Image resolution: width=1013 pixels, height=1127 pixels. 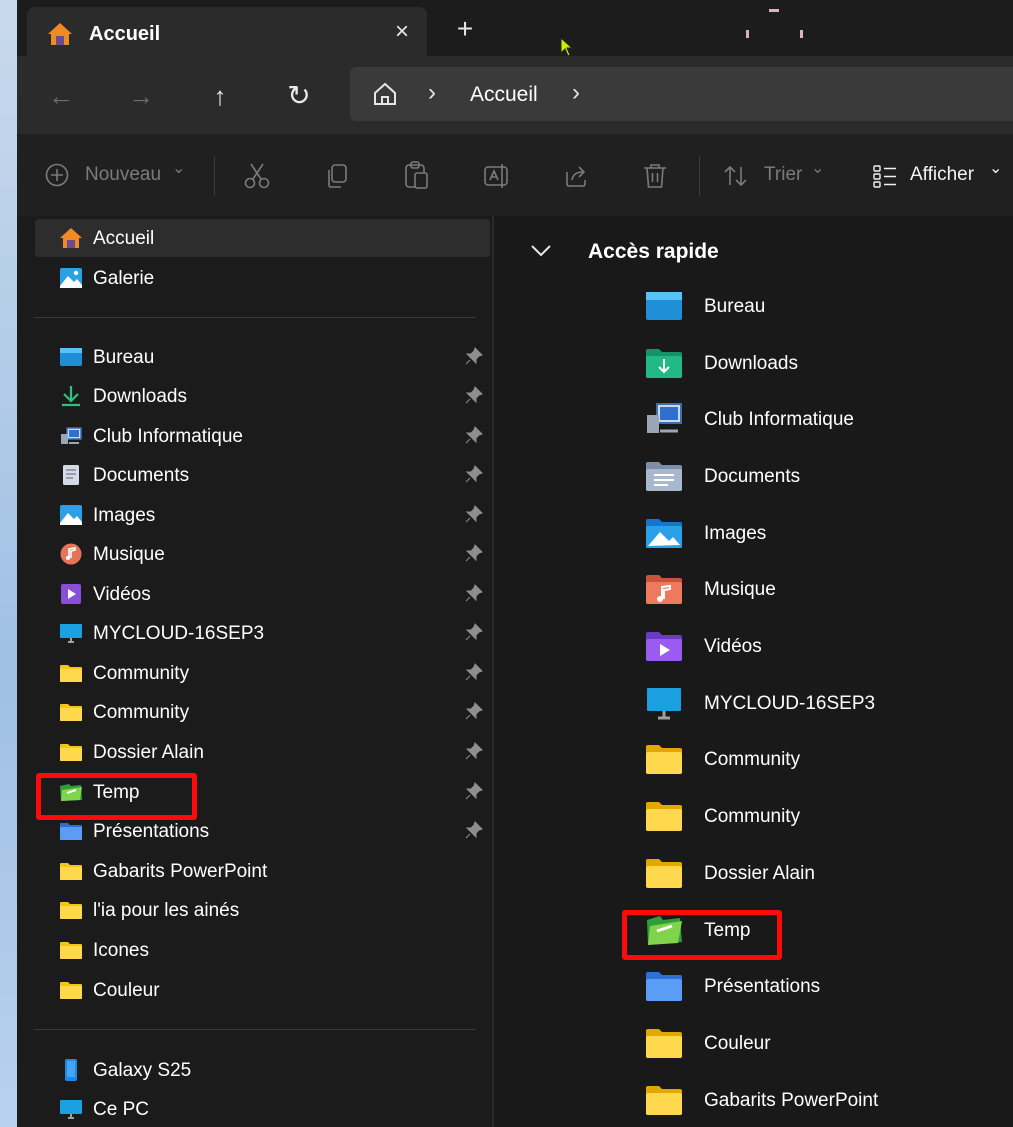 I want to click on sidebar-item-label: Images, so click(x=124, y=515).